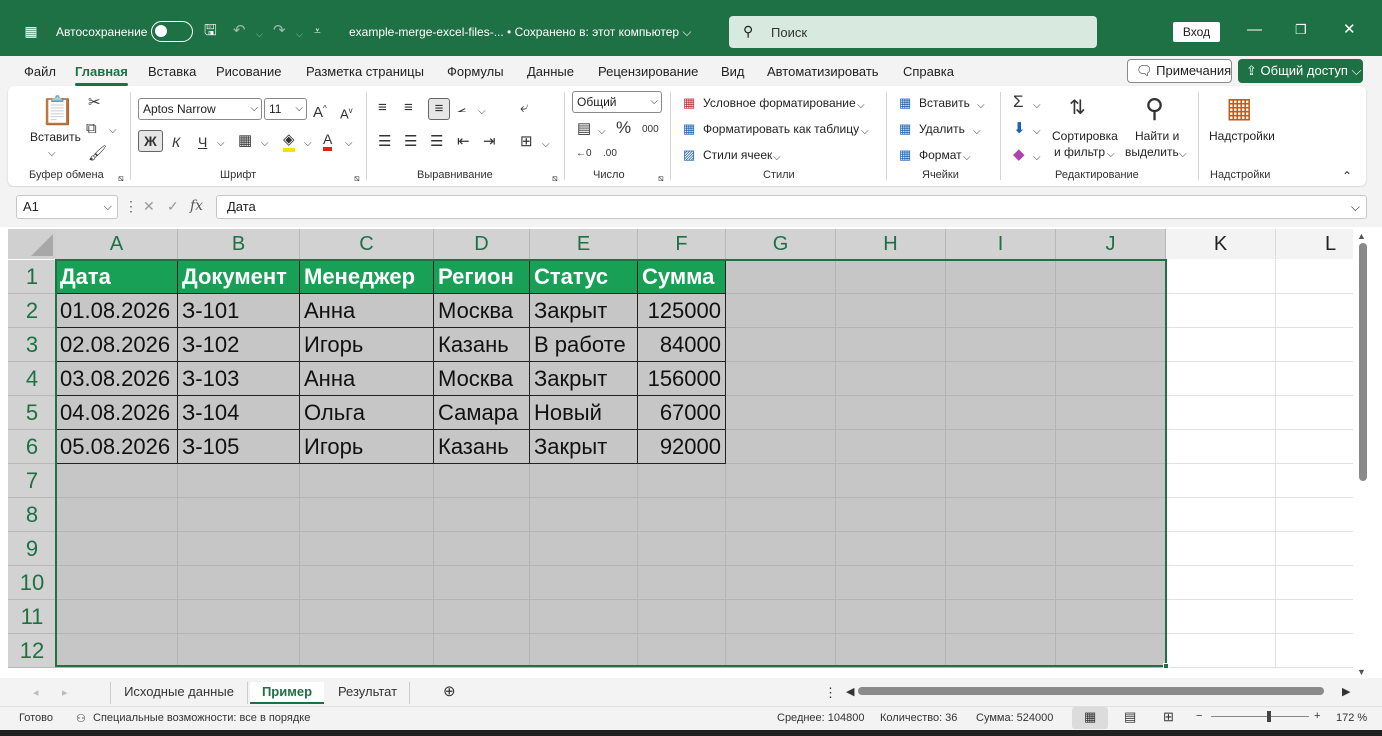 This screenshot has width=1382, height=736. Describe the element at coordinates (150, 141) in the screenshot. I see `bold-button: Ж` at that location.